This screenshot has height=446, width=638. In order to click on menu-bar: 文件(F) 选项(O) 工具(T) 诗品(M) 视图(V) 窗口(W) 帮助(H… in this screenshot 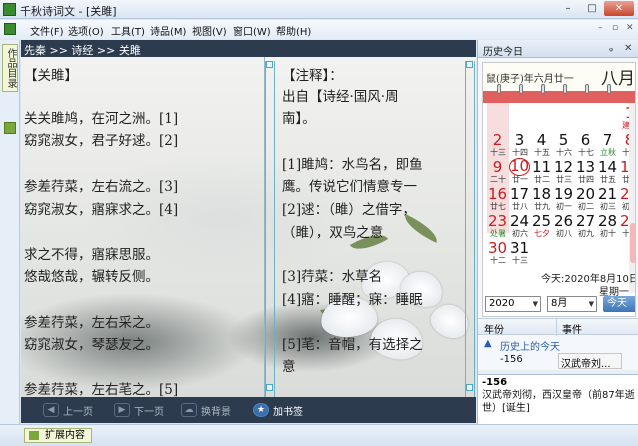, I will do `click(319, 29)`.